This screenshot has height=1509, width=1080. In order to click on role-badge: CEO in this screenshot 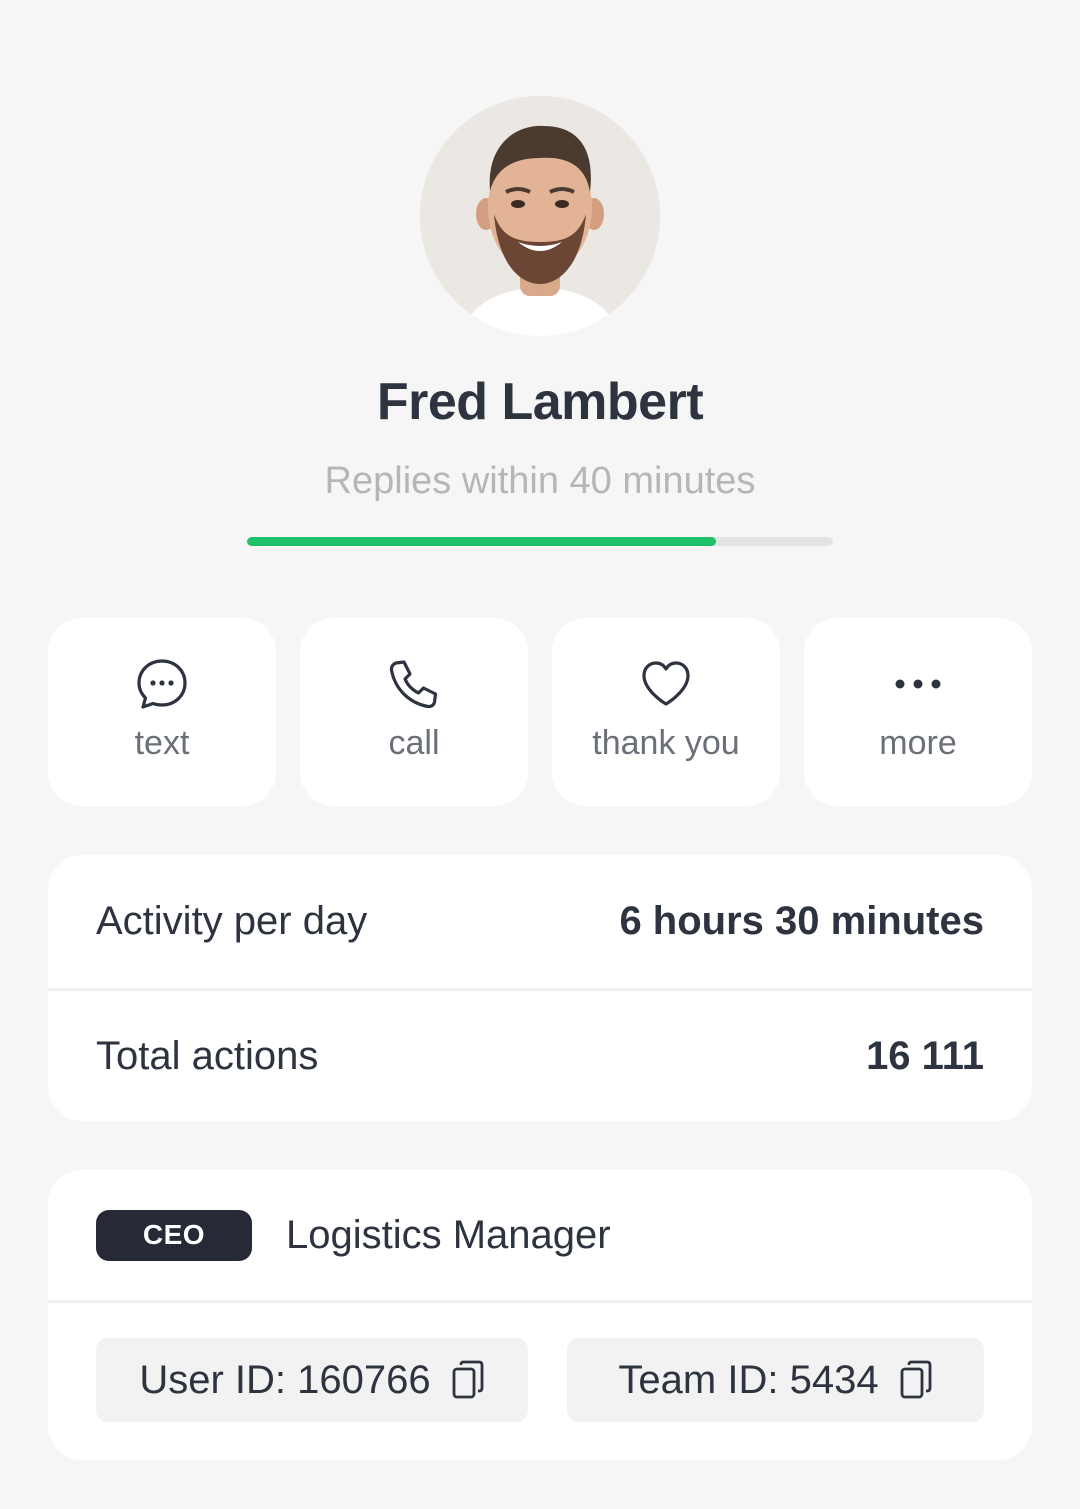, I will do `click(174, 1235)`.